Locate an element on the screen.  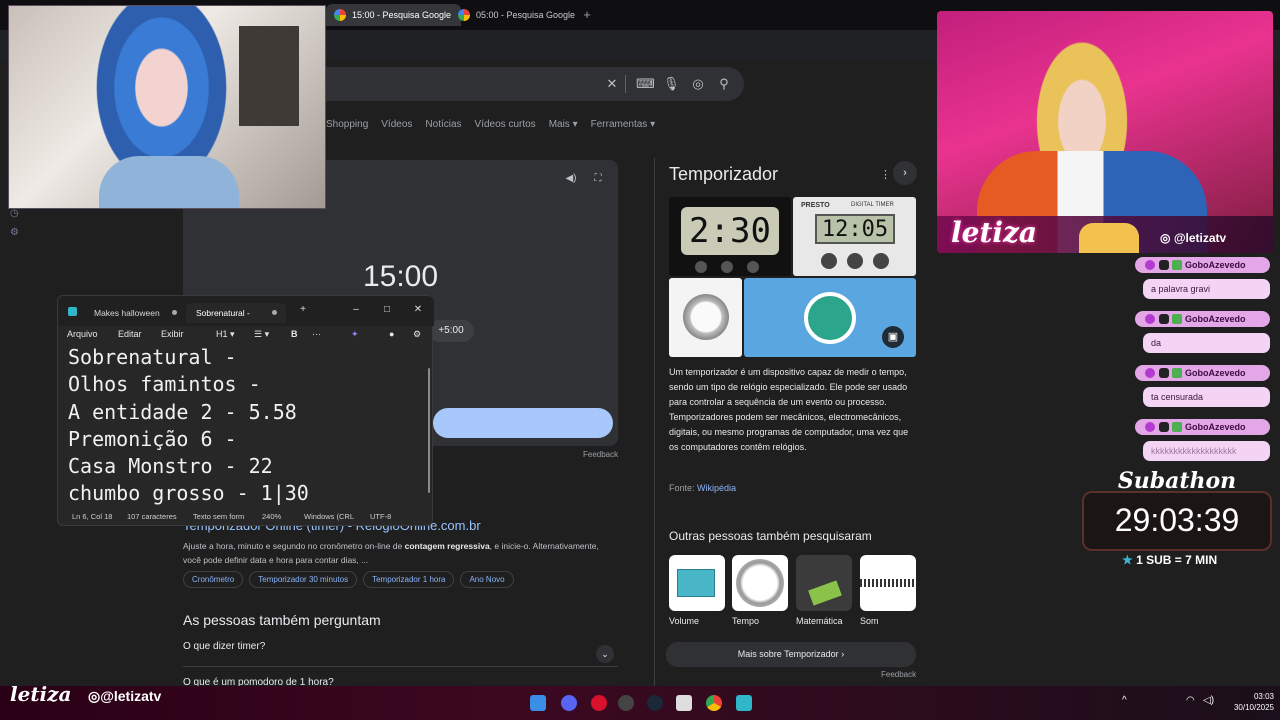
fullscreen-icon: ⛶ is located at coordinates (598, 179).